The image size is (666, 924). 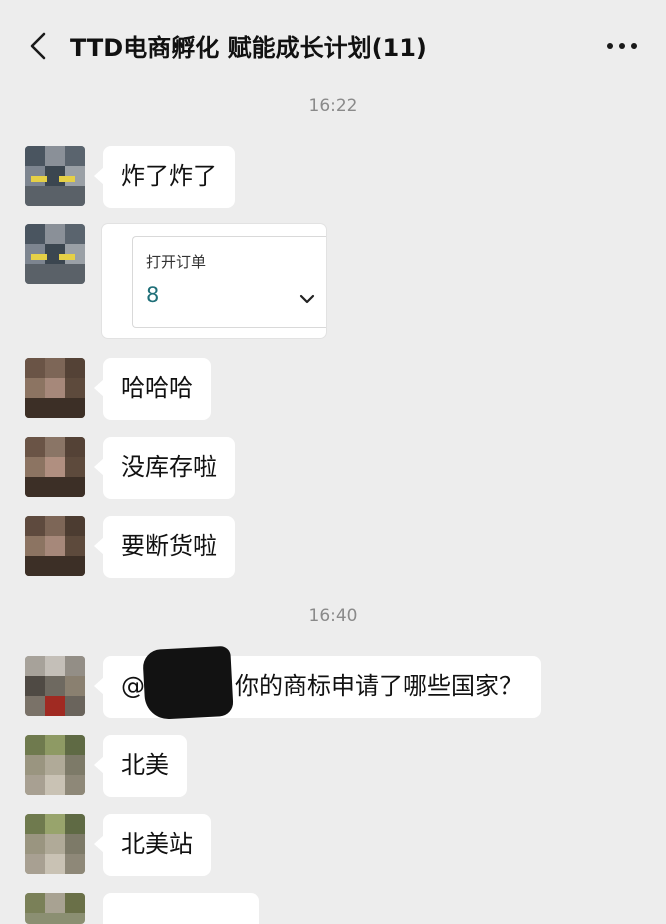 What do you see at coordinates (169, 546) in the screenshot?
I see `message-text: 要断货啦` at bounding box center [169, 546].